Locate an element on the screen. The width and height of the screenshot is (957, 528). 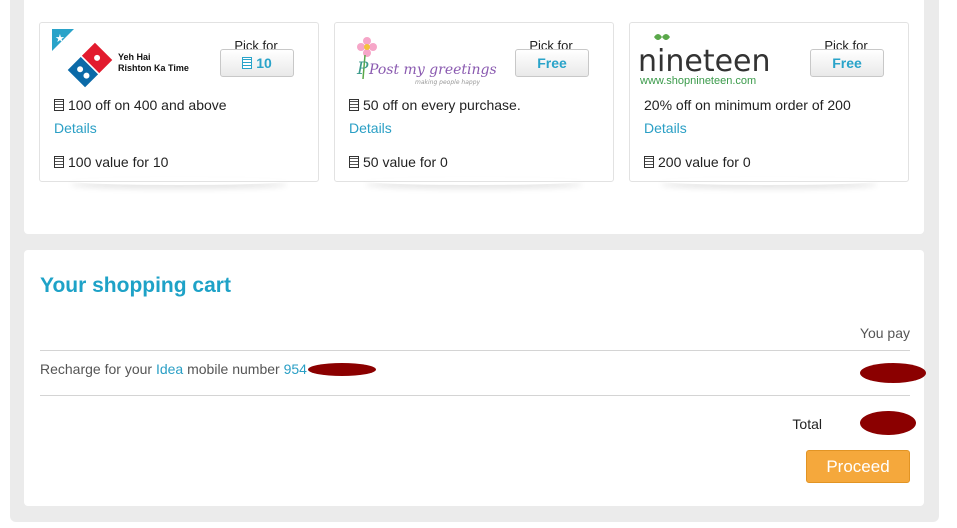
redacted-total is located at coordinates (888, 423).